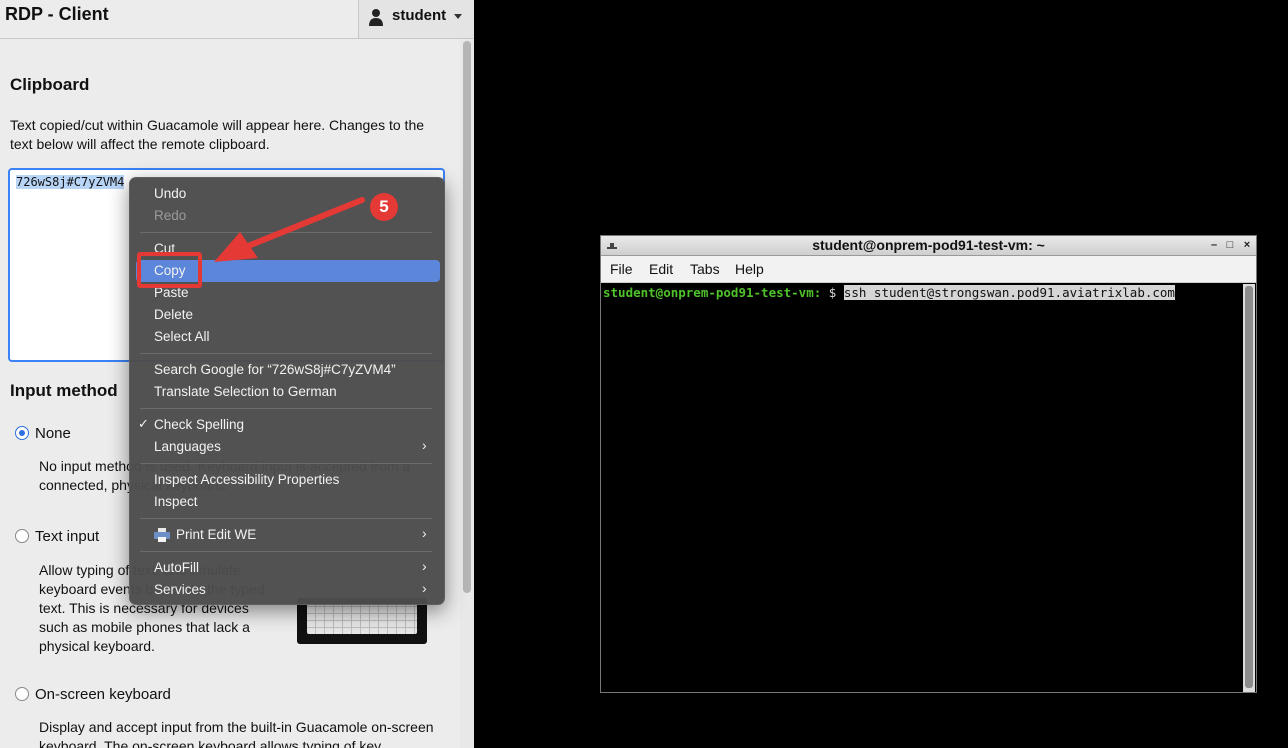 The width and height of the screenshot is (1288, 748). Describe the element at coordinates (187, 446) in the screenshot. I see `menu-item-languages: Languages` at that location.